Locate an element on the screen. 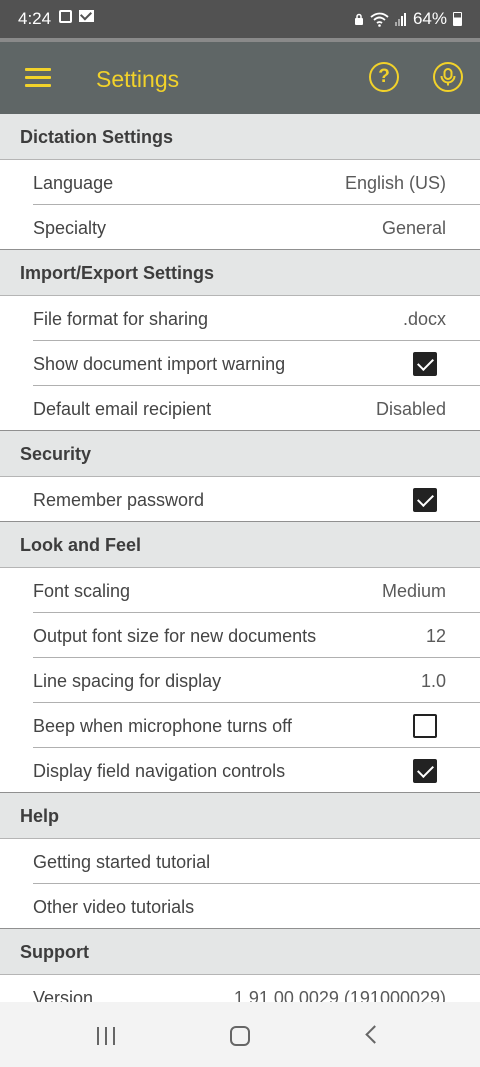 The height and width of the screenshot is (1067, 480). settings-row: Remember password is located at coordinates (240, 499).